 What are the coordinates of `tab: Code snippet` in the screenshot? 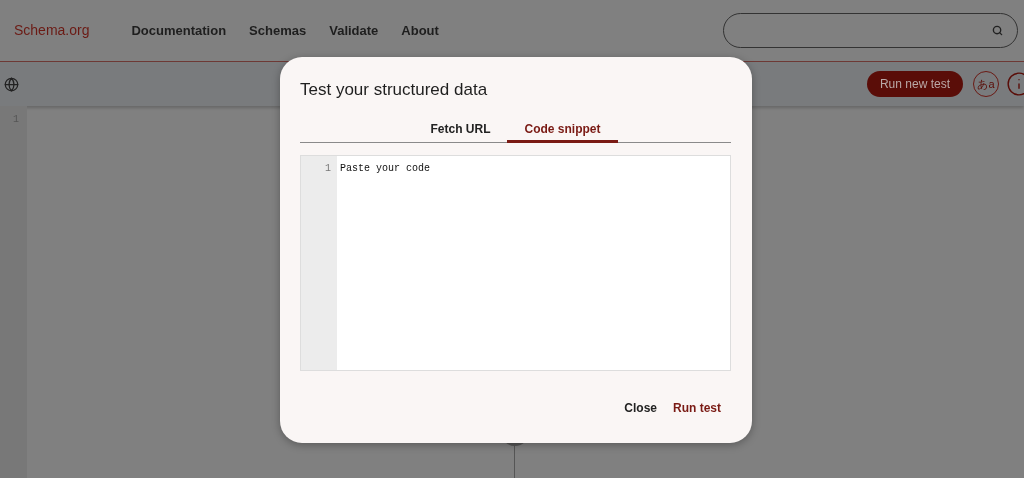 It's located at (562, 130).